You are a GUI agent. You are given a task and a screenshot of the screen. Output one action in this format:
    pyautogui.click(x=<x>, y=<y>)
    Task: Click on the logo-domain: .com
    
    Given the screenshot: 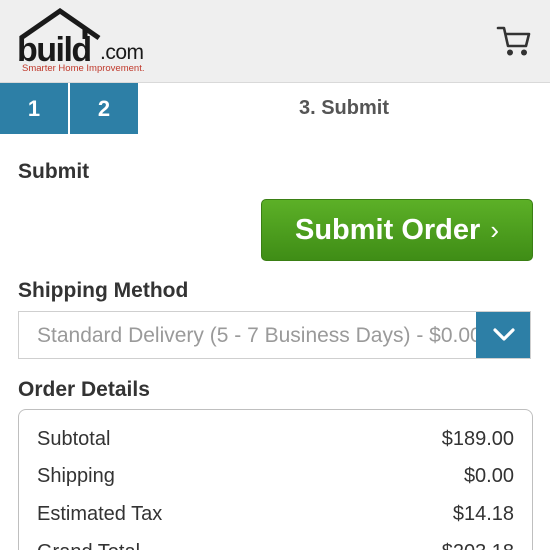 What is the action you would take?
    pyautogui.click(x=122, y=52)
    